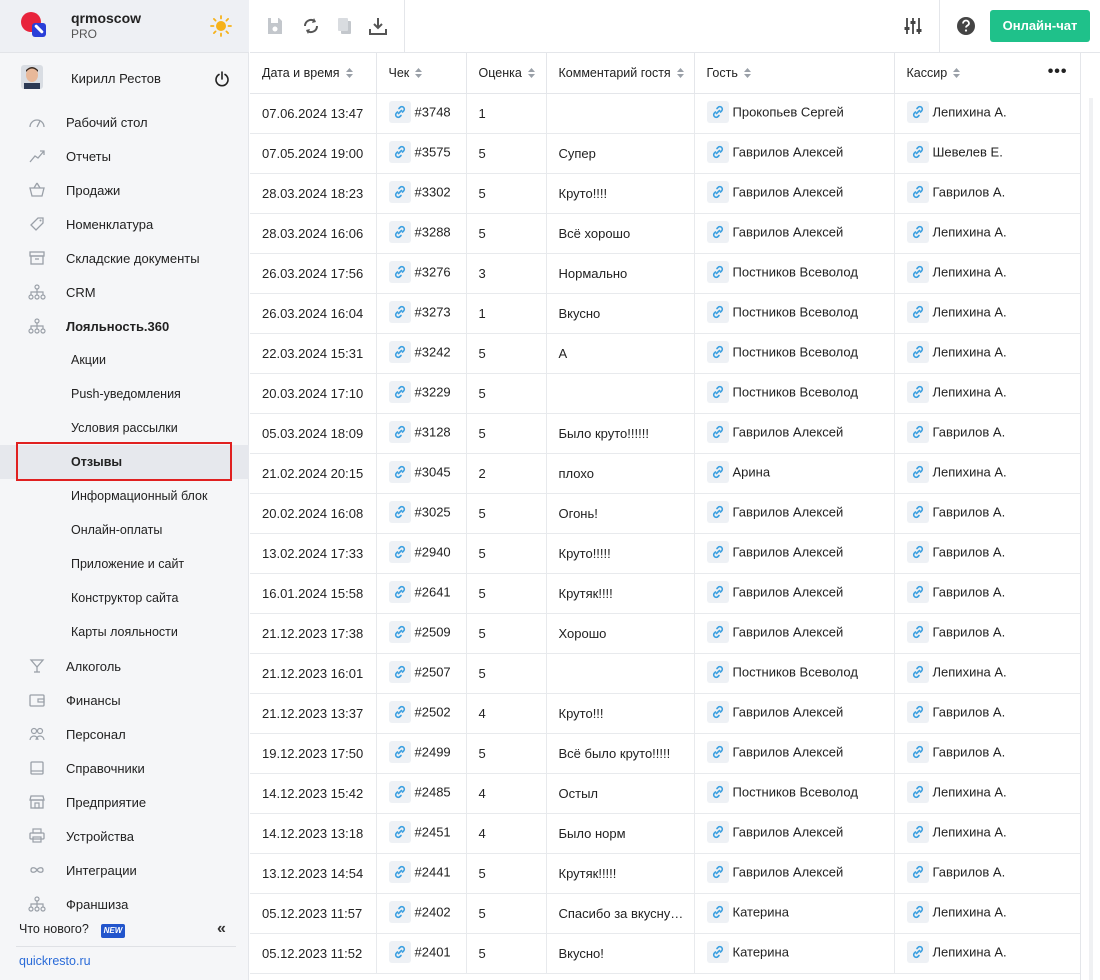  Describe the element at coordinates (55, 961) in the screenshot. I see `site-link: quickresto.ru` at that location.